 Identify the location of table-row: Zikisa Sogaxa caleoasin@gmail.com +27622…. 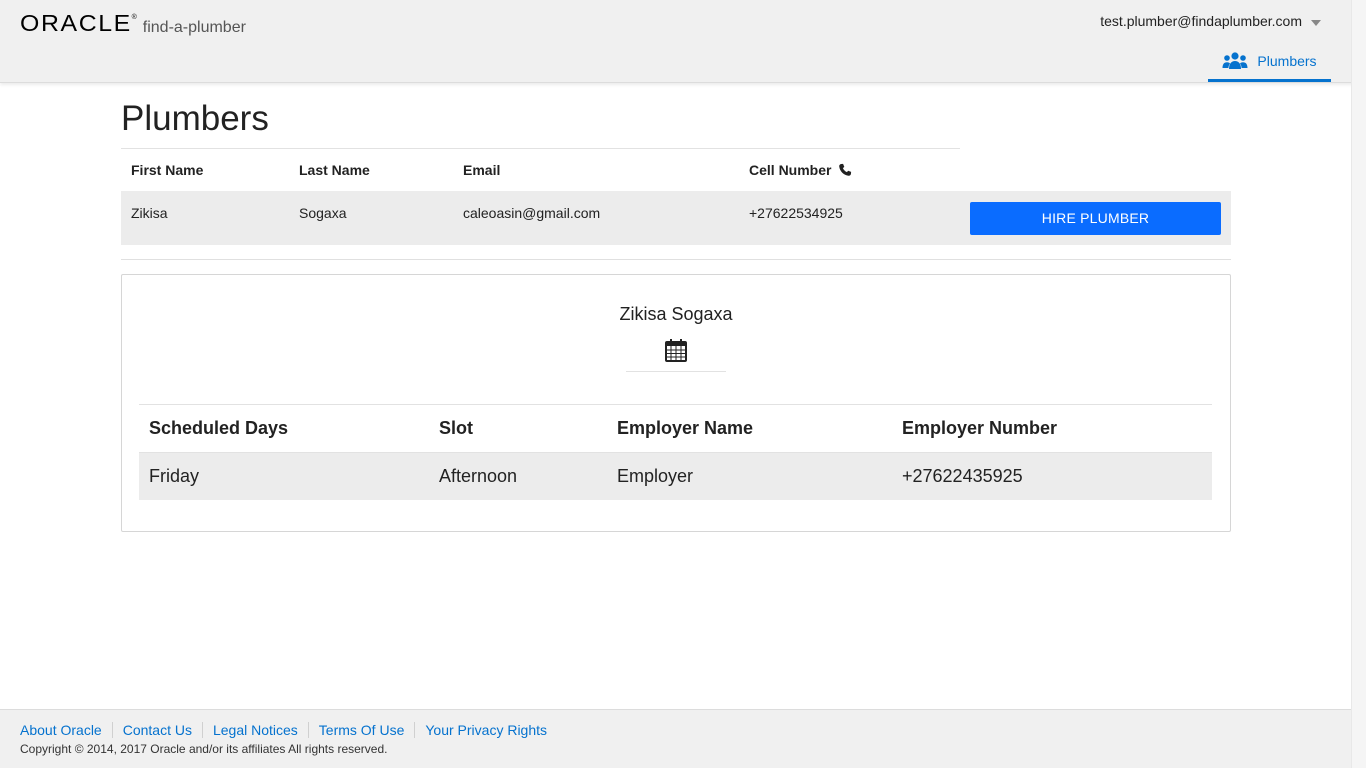
(676, 217).